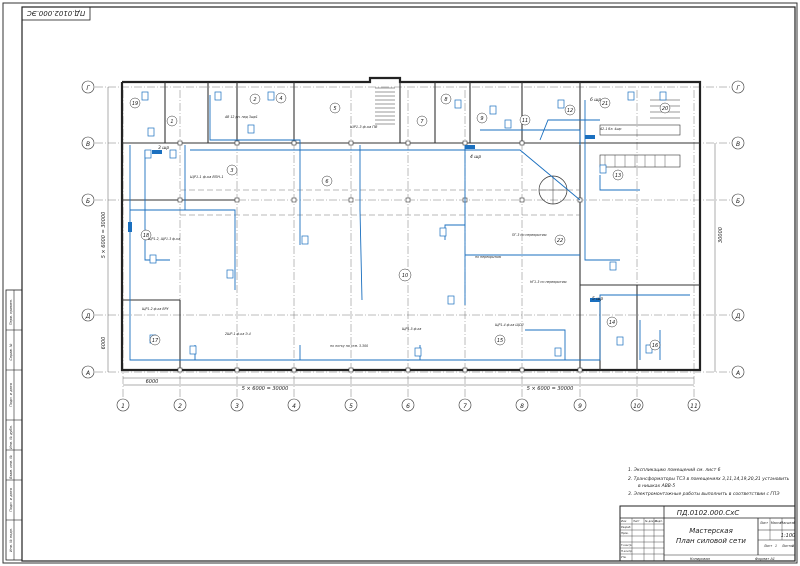  I want to click on dim-right-vert: 30000, so click(721, 235).